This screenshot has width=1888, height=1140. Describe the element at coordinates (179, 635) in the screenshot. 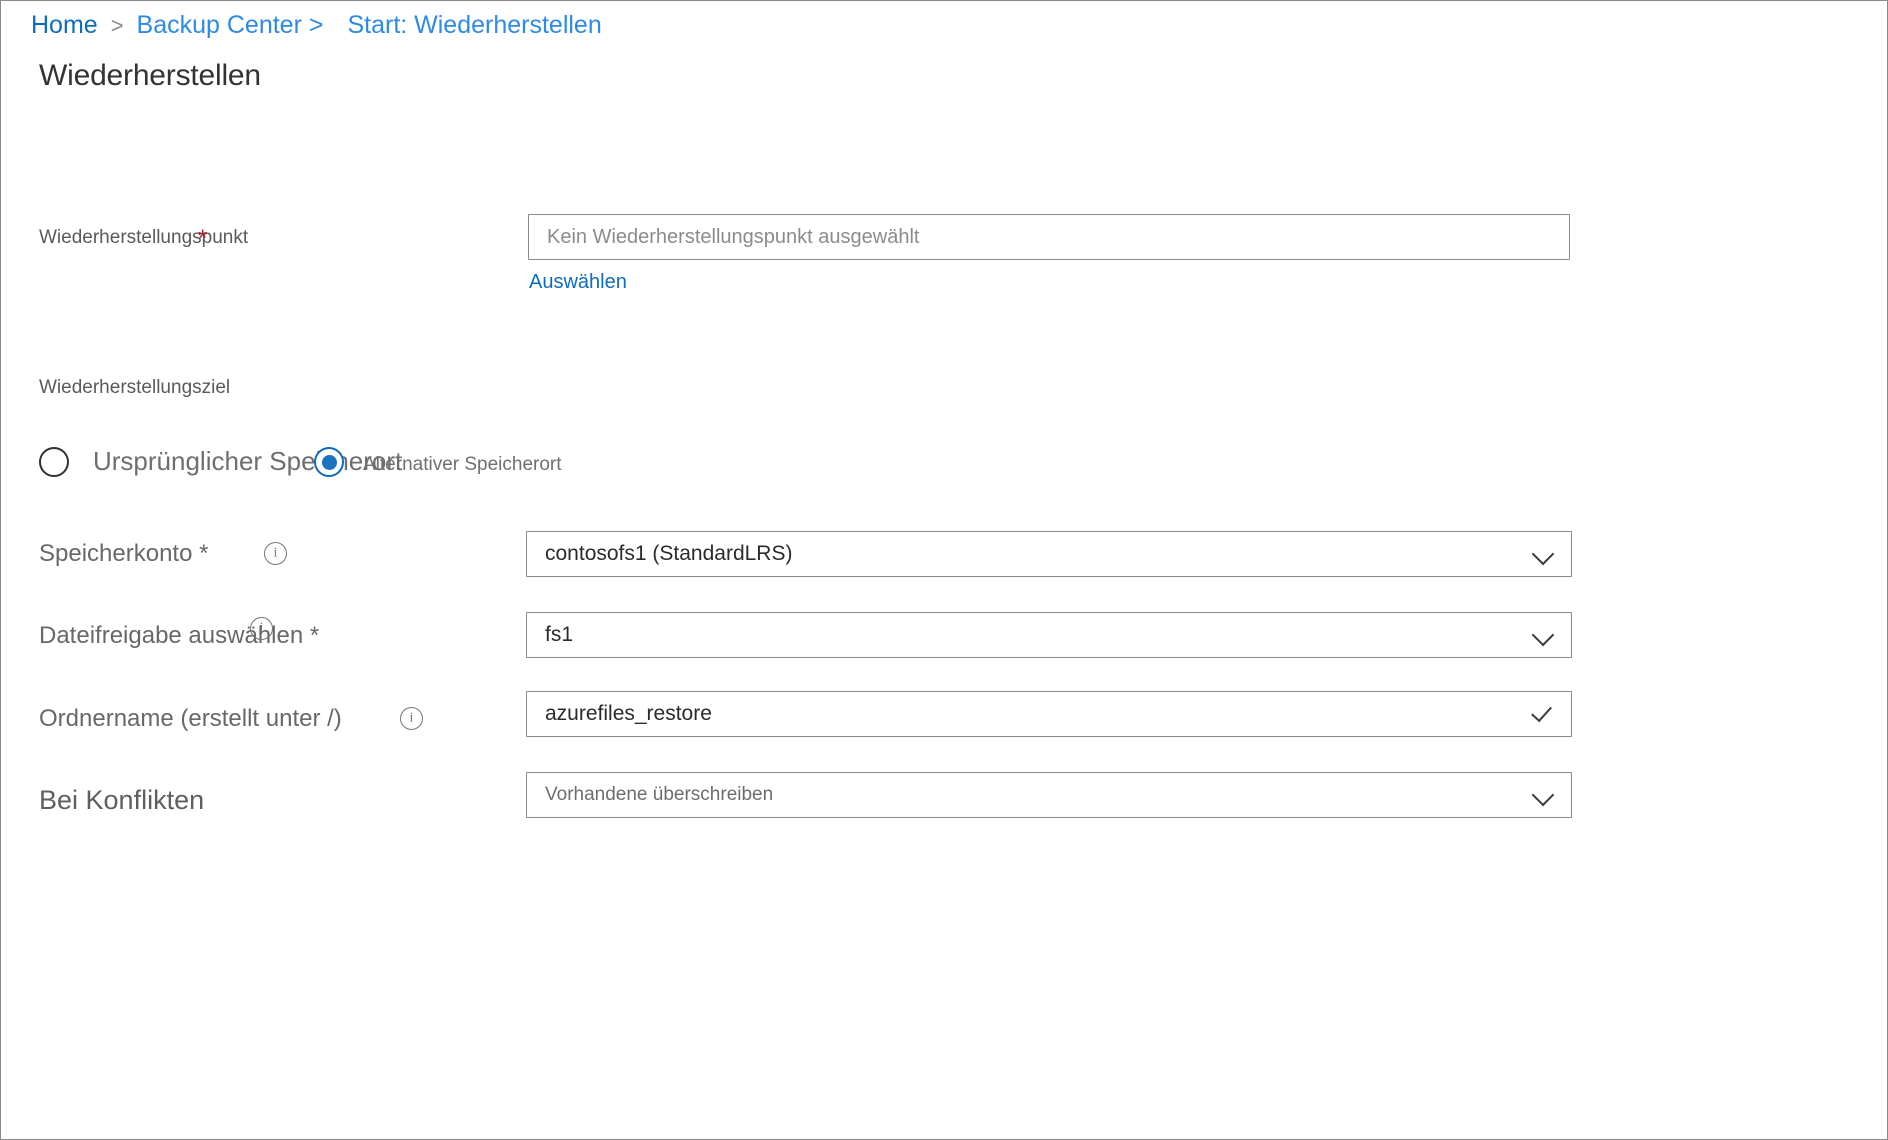

I see `file-share-label: Dateifreigabe auswählen *` at that location.